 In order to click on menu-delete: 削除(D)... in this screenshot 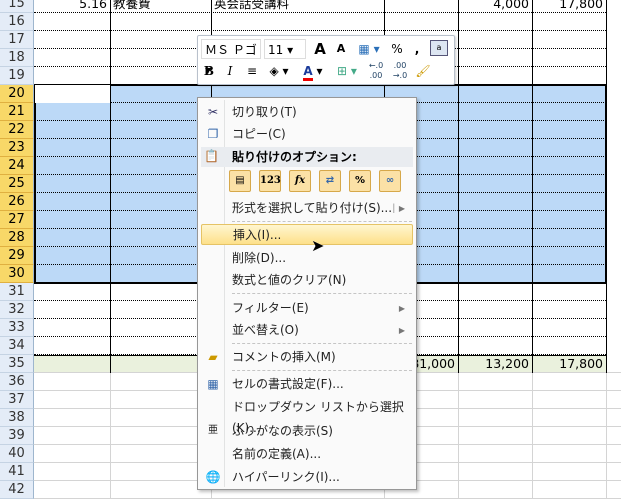, I will do `click(307, 258)`.